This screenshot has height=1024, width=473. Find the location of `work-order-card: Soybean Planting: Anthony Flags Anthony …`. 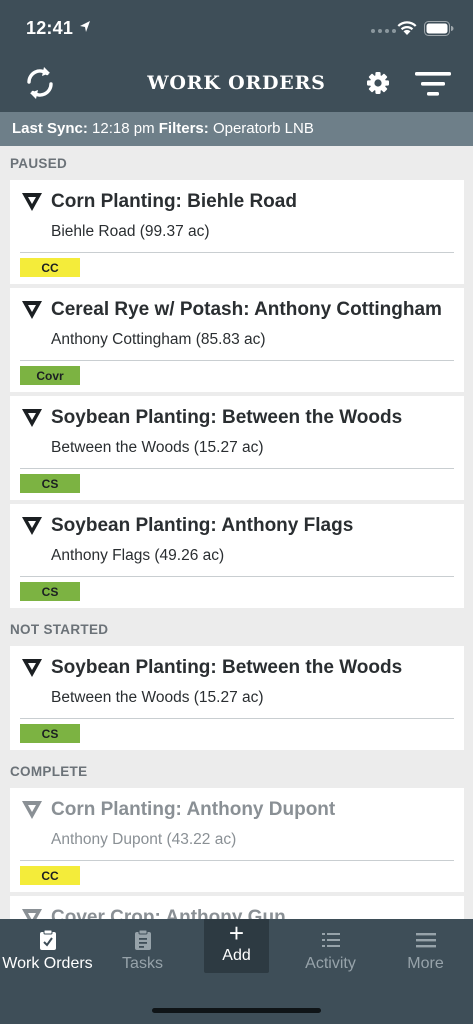

work-order-card: Soybean Planting: Anthony Flags Anthony … is located at coordinates (237, 556).